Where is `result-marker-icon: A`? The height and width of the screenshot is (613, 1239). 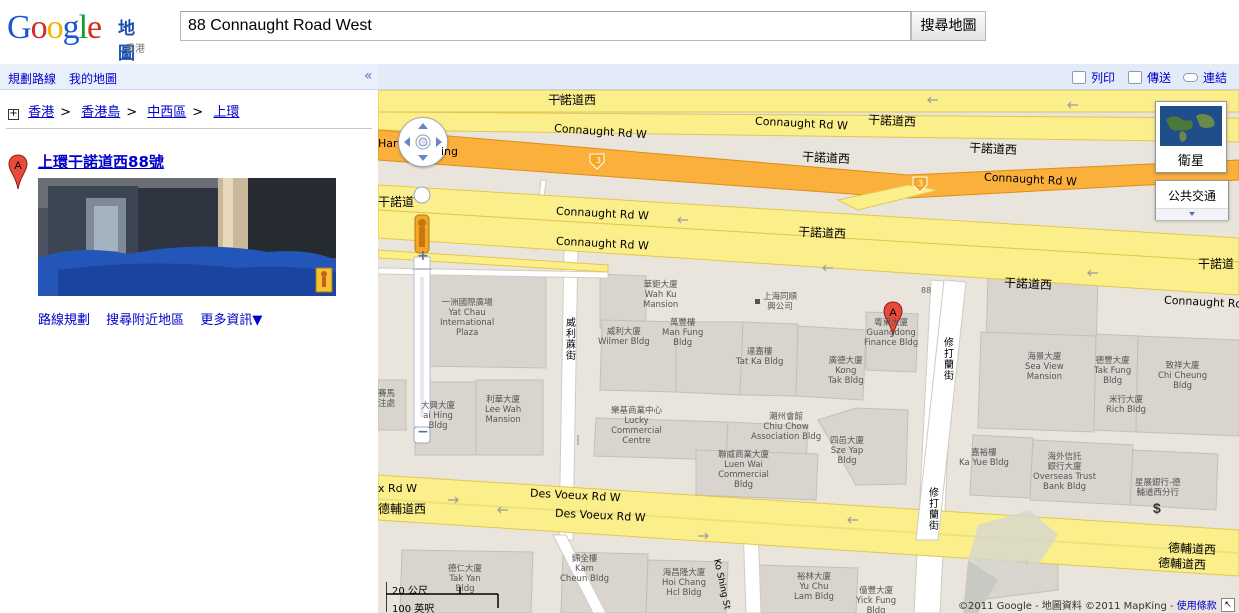 result-marker-icon: A is located at coordinates (18, 172).